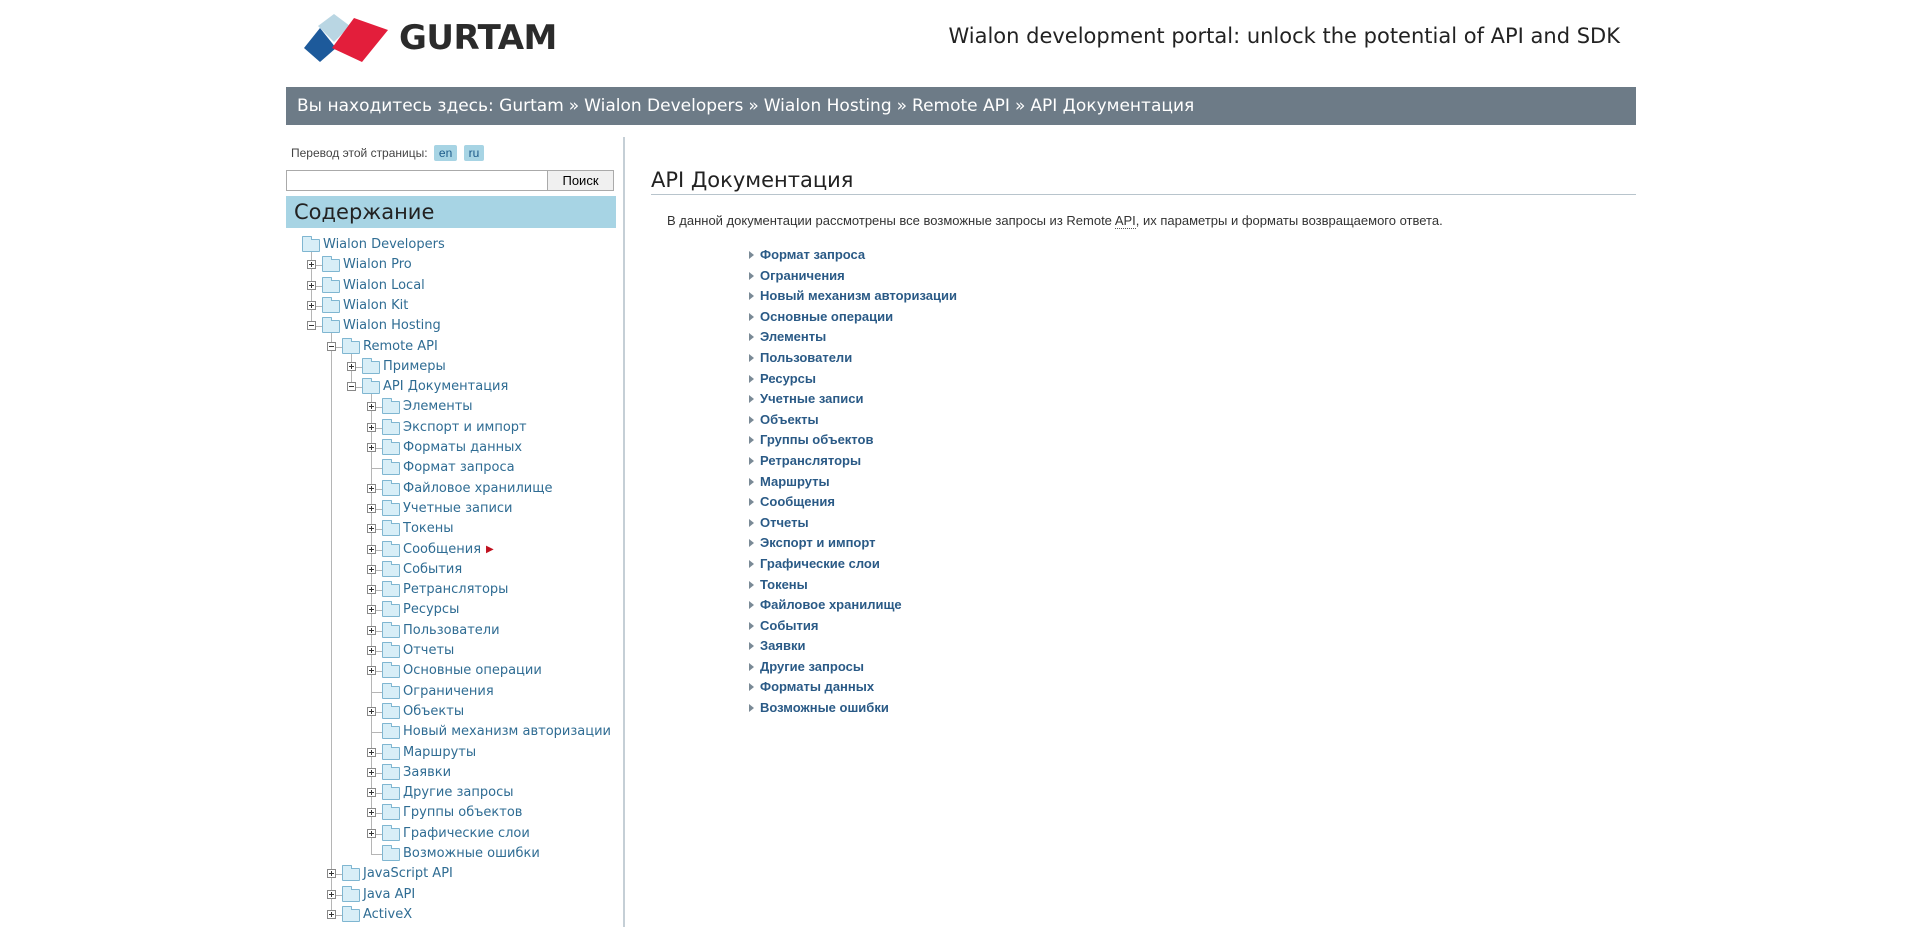  What do you see at coordinates (852, 296) in the screenshot?
I see `doc-link: Новый механизм авторизации` at bounding box center [852, 296].